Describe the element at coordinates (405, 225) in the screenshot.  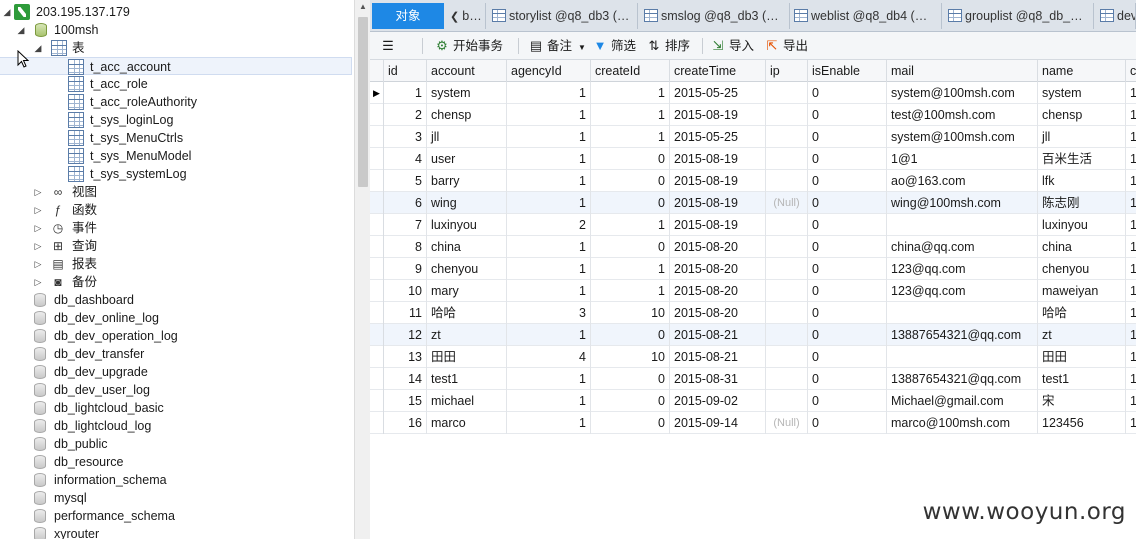
I see `cell-id: 7` at that location.